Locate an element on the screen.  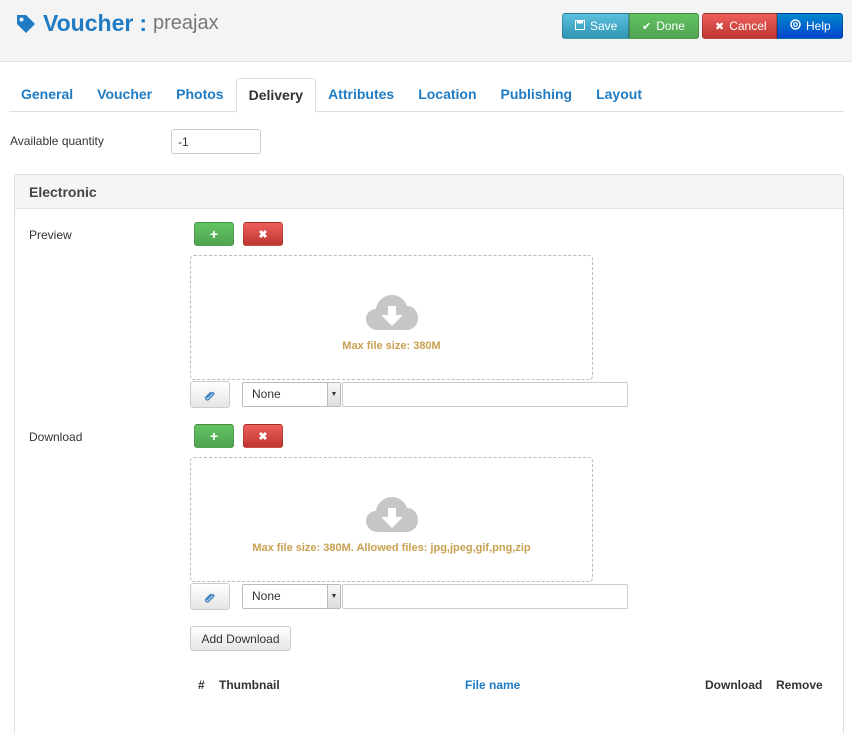
tab-attributes: Attributes is located at coordinates (361, 95).